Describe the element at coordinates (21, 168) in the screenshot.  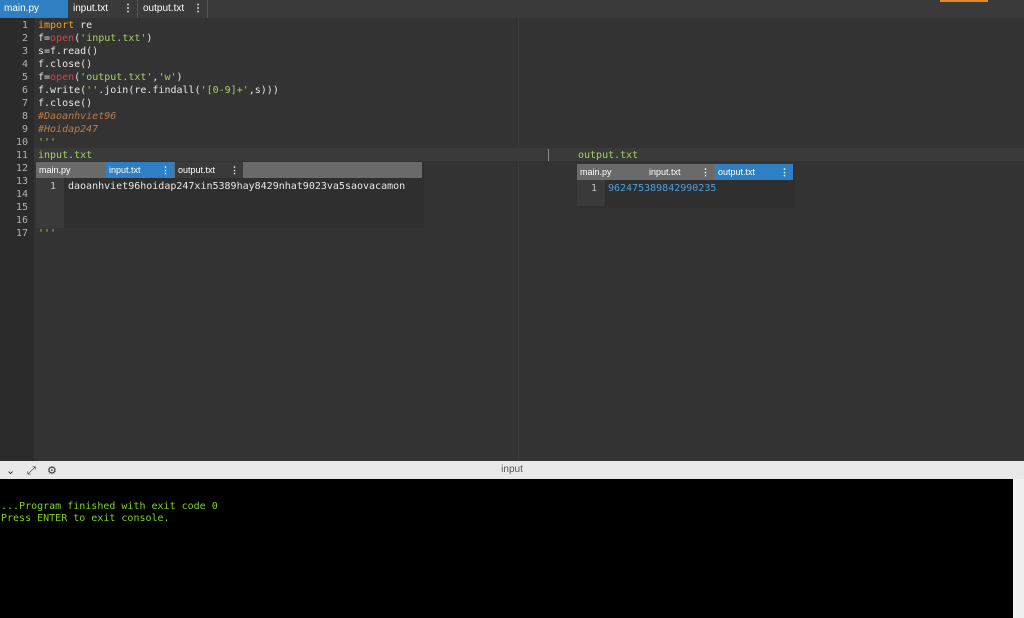
I see `line-number: 12` at that location.